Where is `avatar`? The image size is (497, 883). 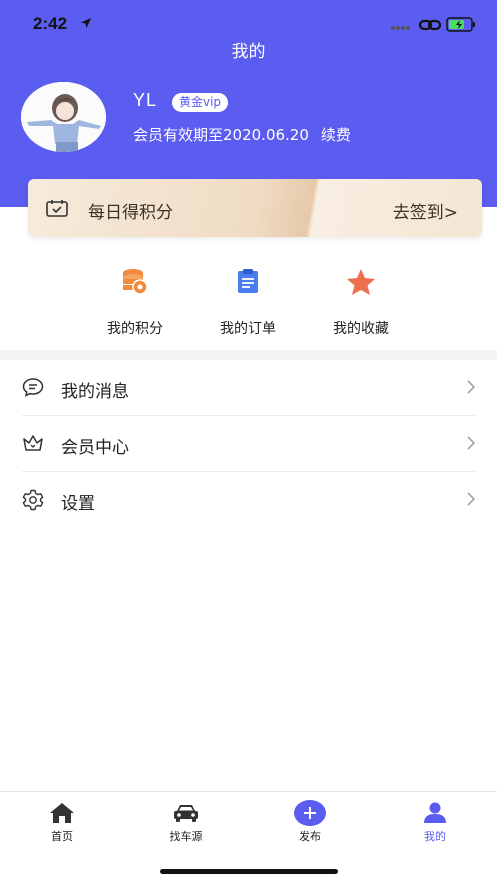
avatar is located at coordinates (63, 117).